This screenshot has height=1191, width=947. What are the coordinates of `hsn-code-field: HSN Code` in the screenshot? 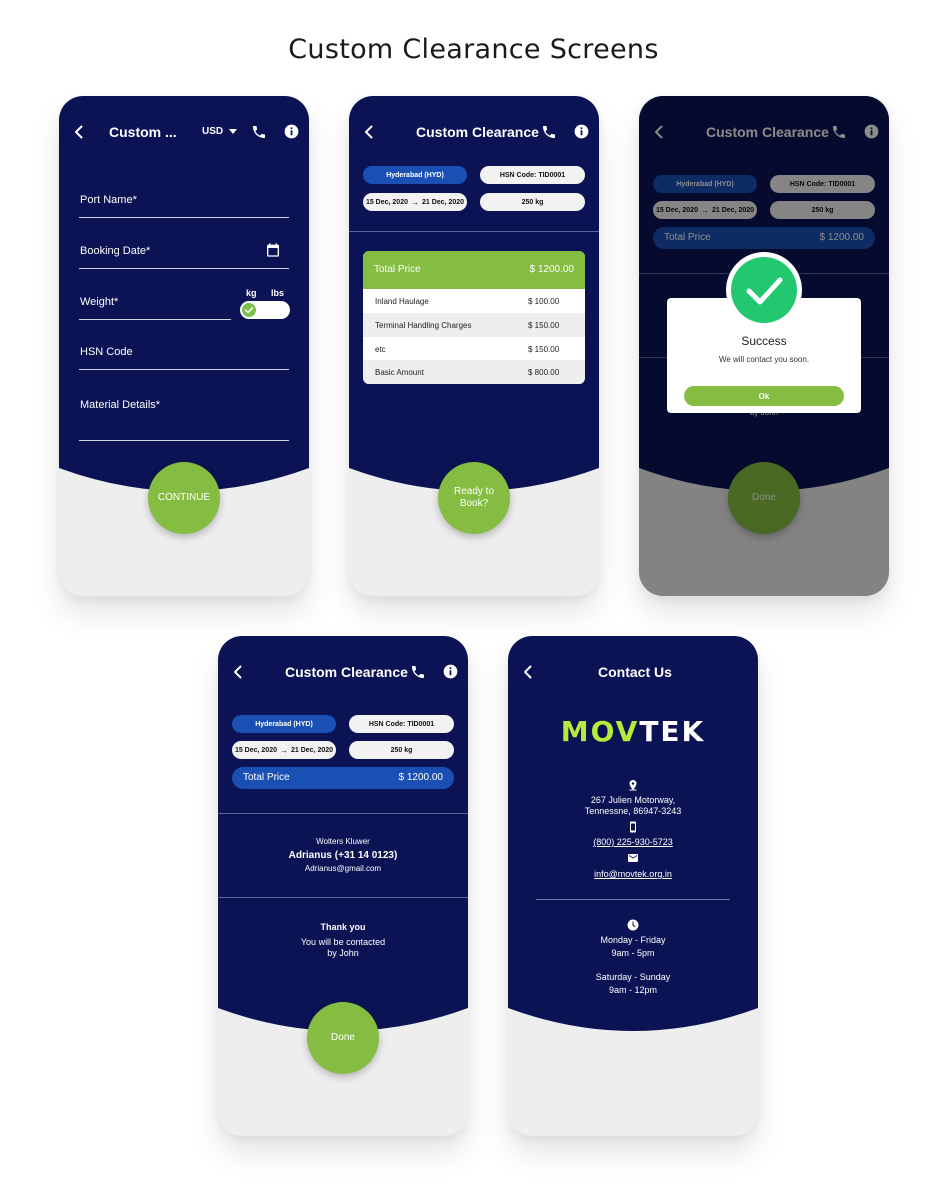 It's located at (184, 358).